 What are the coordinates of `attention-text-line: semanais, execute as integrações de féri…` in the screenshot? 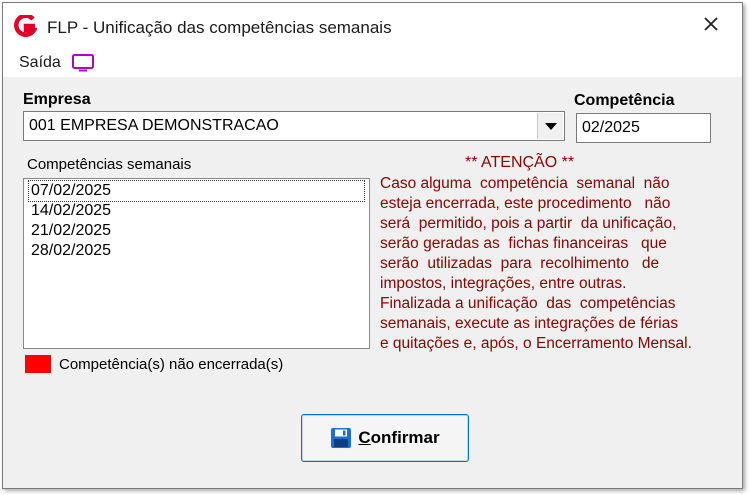 It's located at (529, 323).